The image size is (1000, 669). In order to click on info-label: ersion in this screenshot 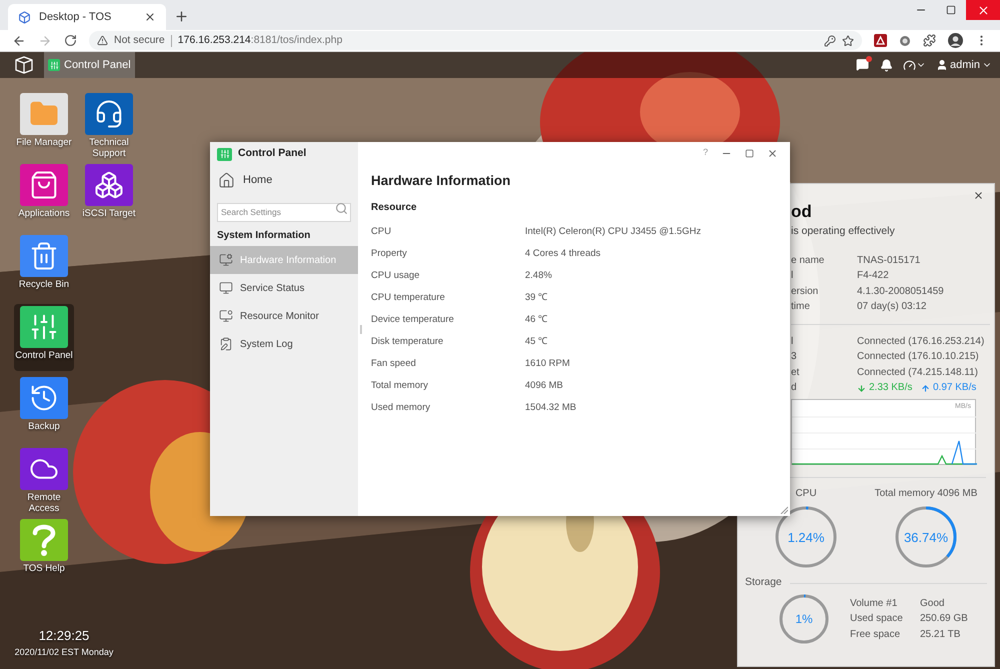, I will do `click(805, 291)`.